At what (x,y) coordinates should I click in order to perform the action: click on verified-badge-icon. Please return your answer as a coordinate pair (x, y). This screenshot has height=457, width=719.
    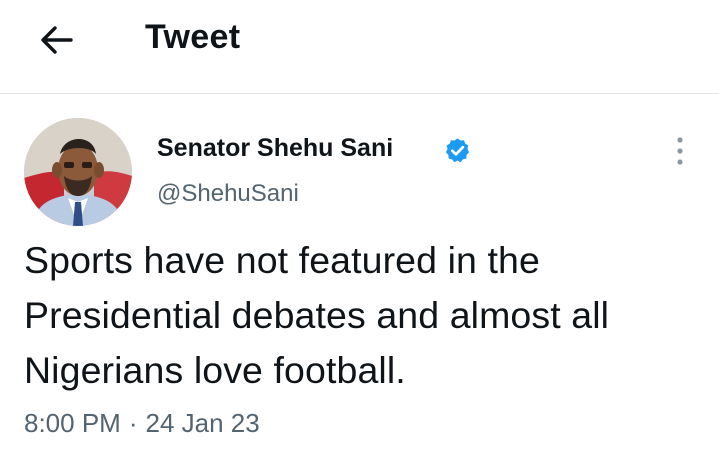
    Looking at the image, I should click on (457, 150).